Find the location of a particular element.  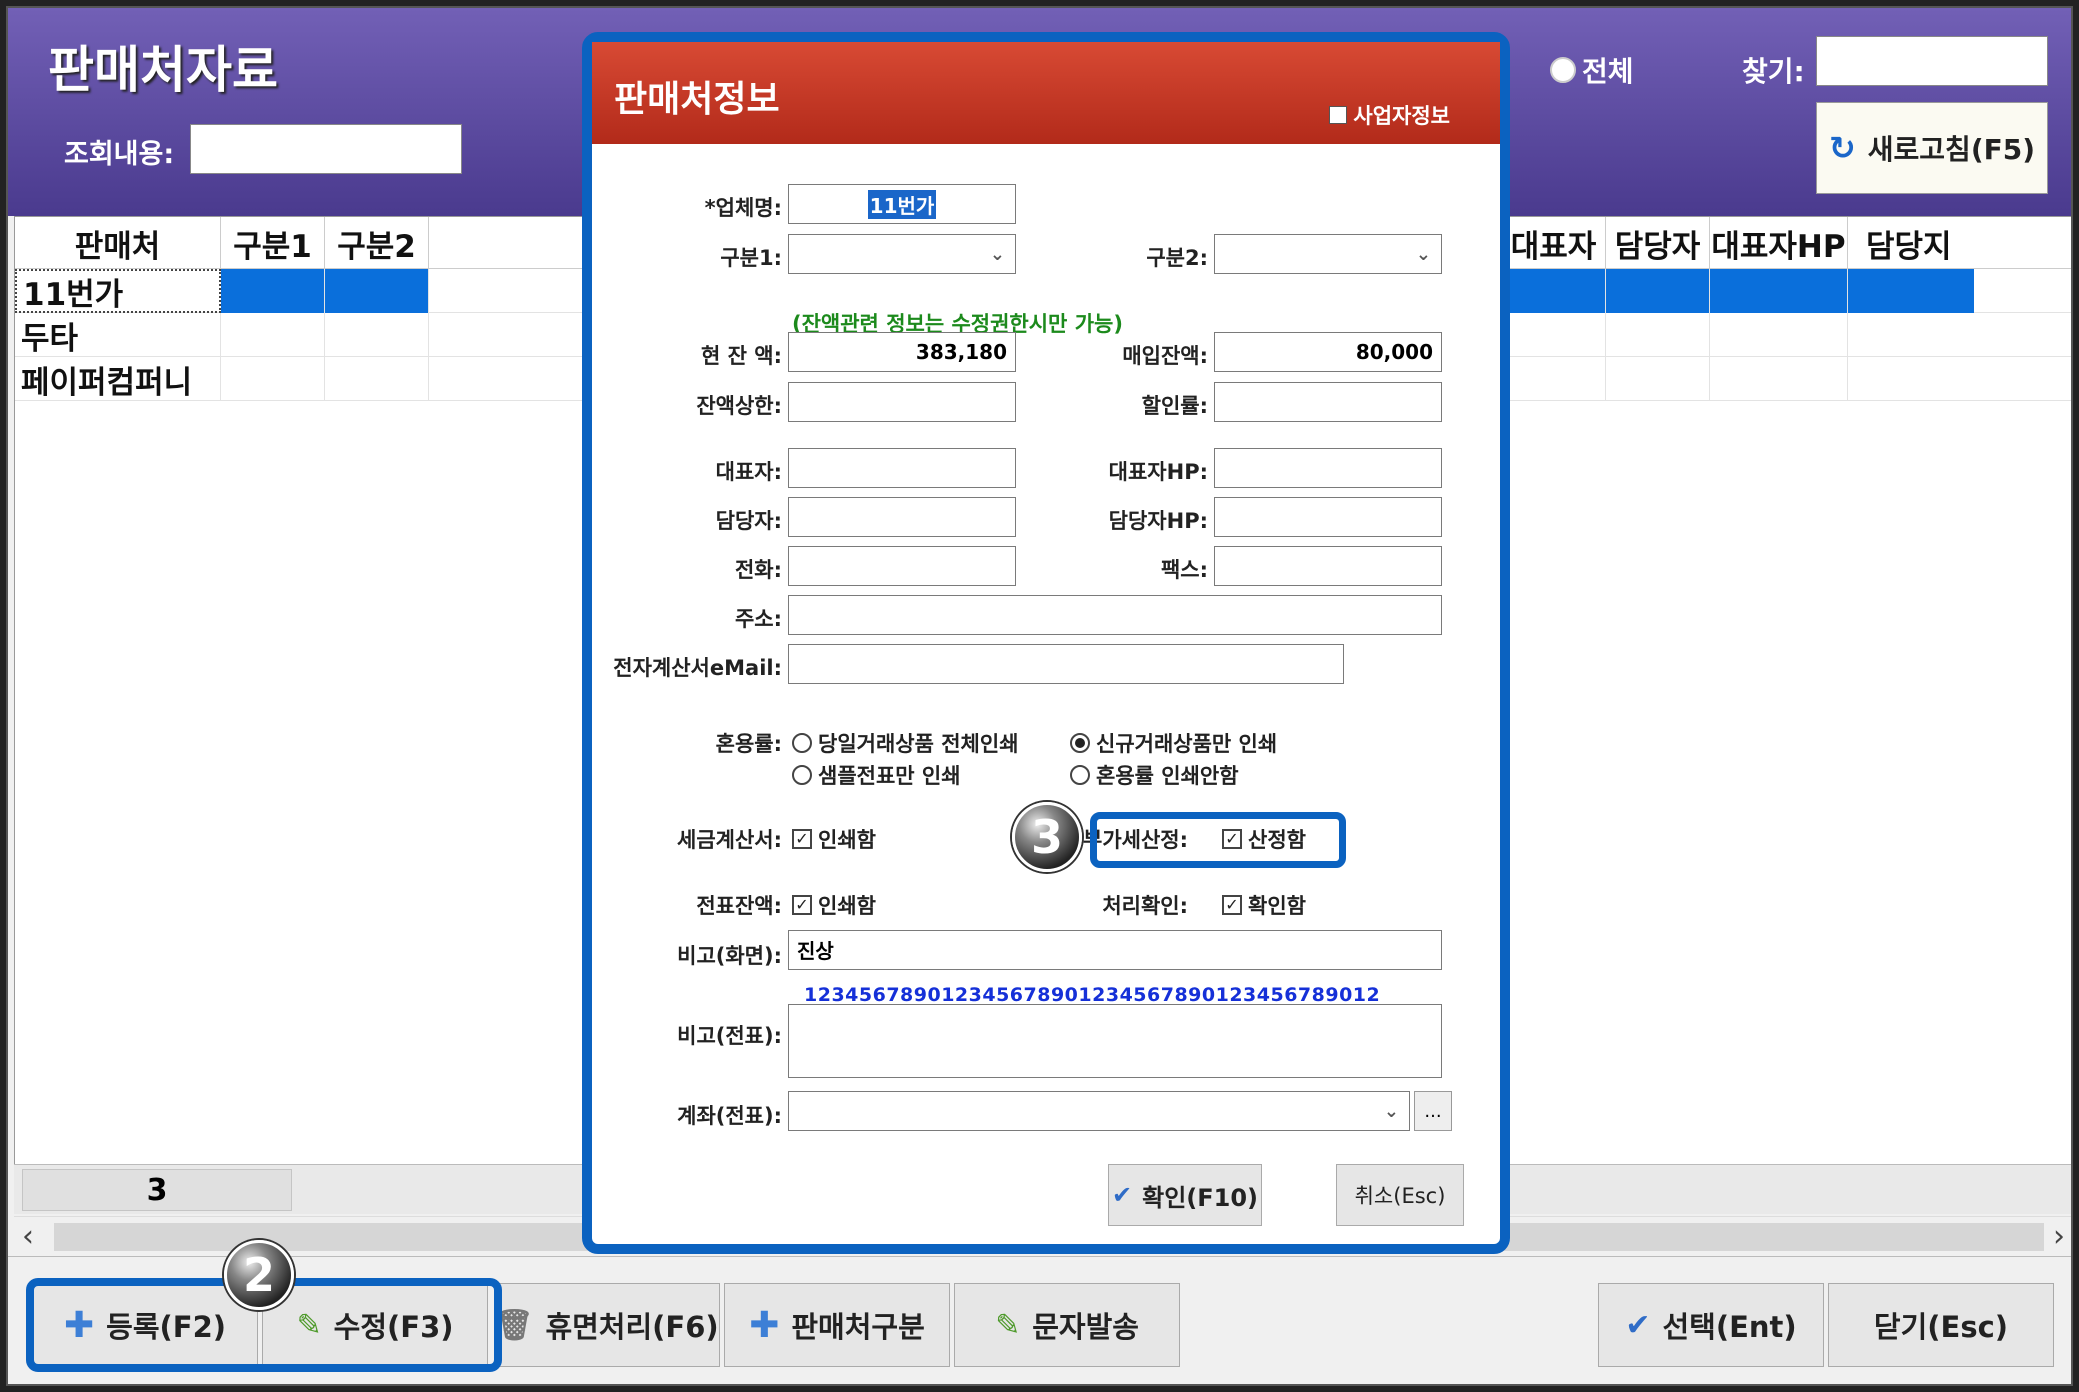

find-label: 찾기: is located at coordinates (1773, 71).